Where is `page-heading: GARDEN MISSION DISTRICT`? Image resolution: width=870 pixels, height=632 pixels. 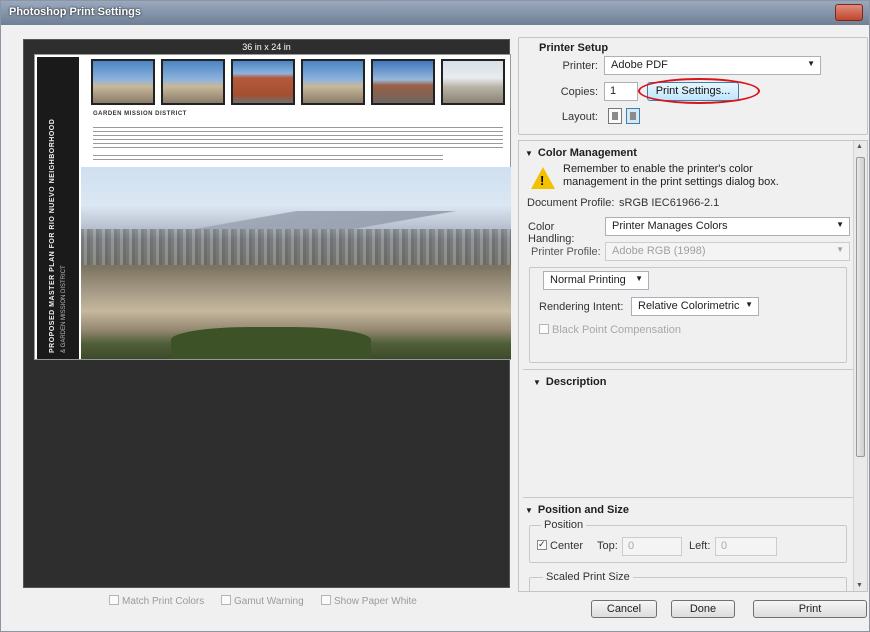
page-heading: GARDEN MISSION DISTRICT is located at coordinates (140, 114).